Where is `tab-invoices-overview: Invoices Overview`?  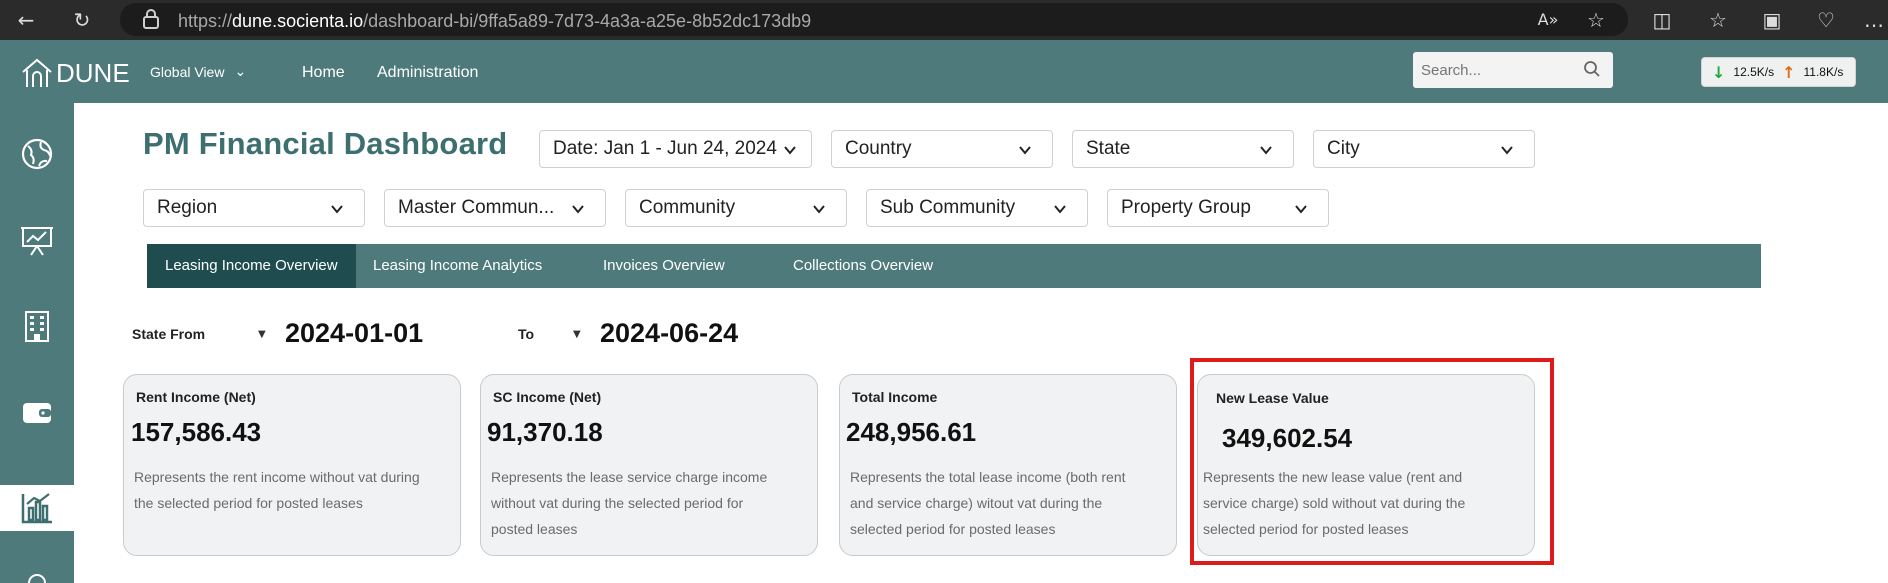 tab-invoices-overview: Invoices Overview is located at coordinates (664, 266).